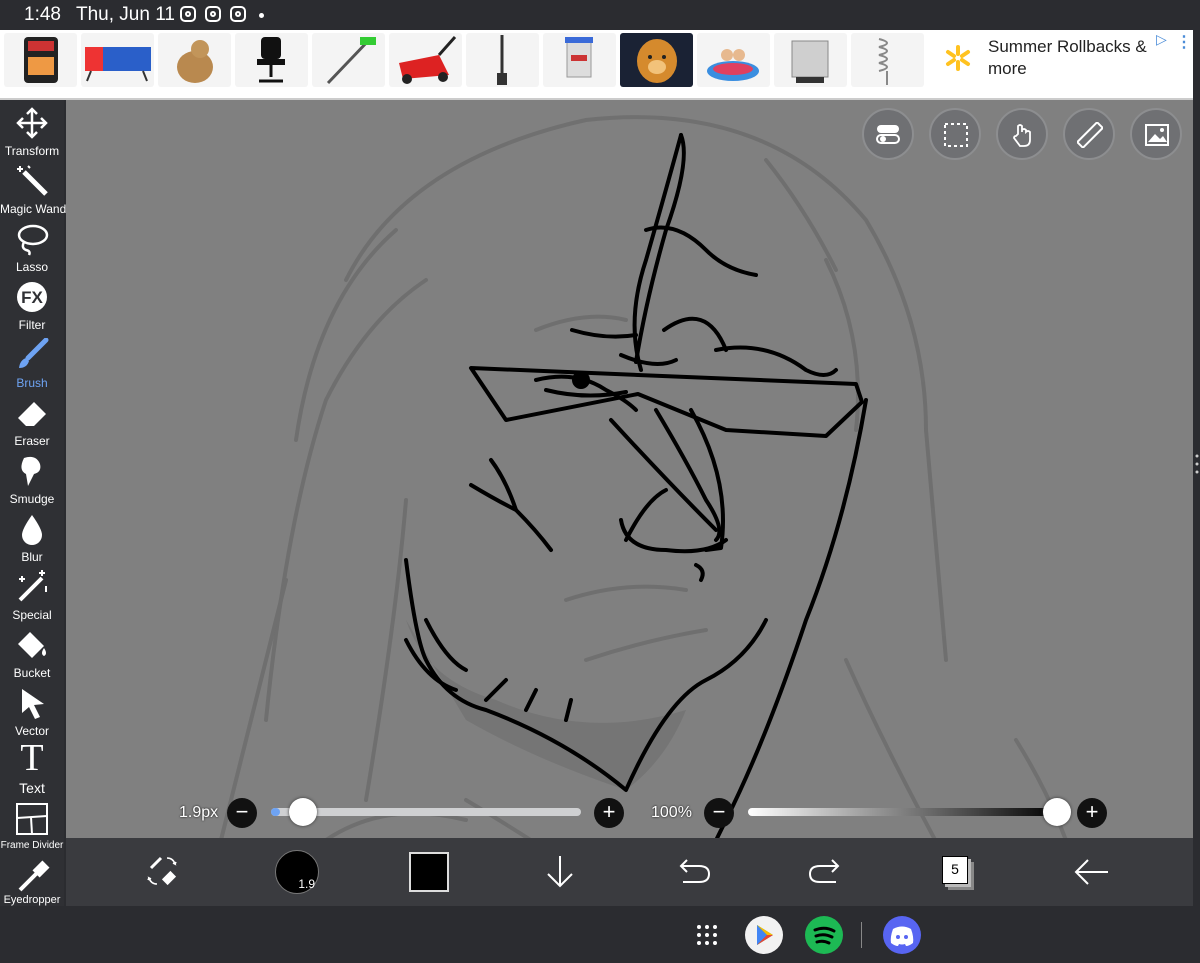  I want to click on opacity-thumb, so click(1057, 812).